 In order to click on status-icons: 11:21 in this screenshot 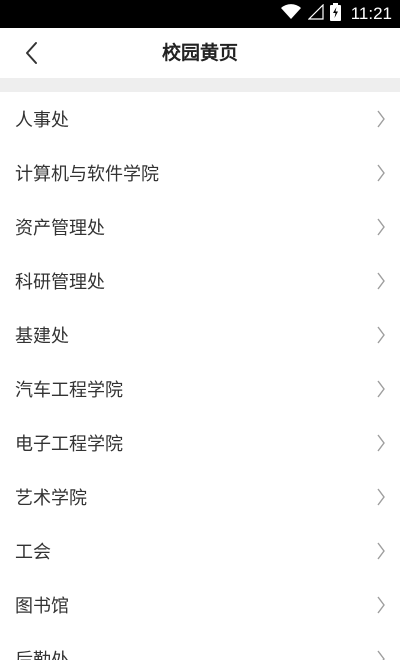, I will do `click(336, 14)`.